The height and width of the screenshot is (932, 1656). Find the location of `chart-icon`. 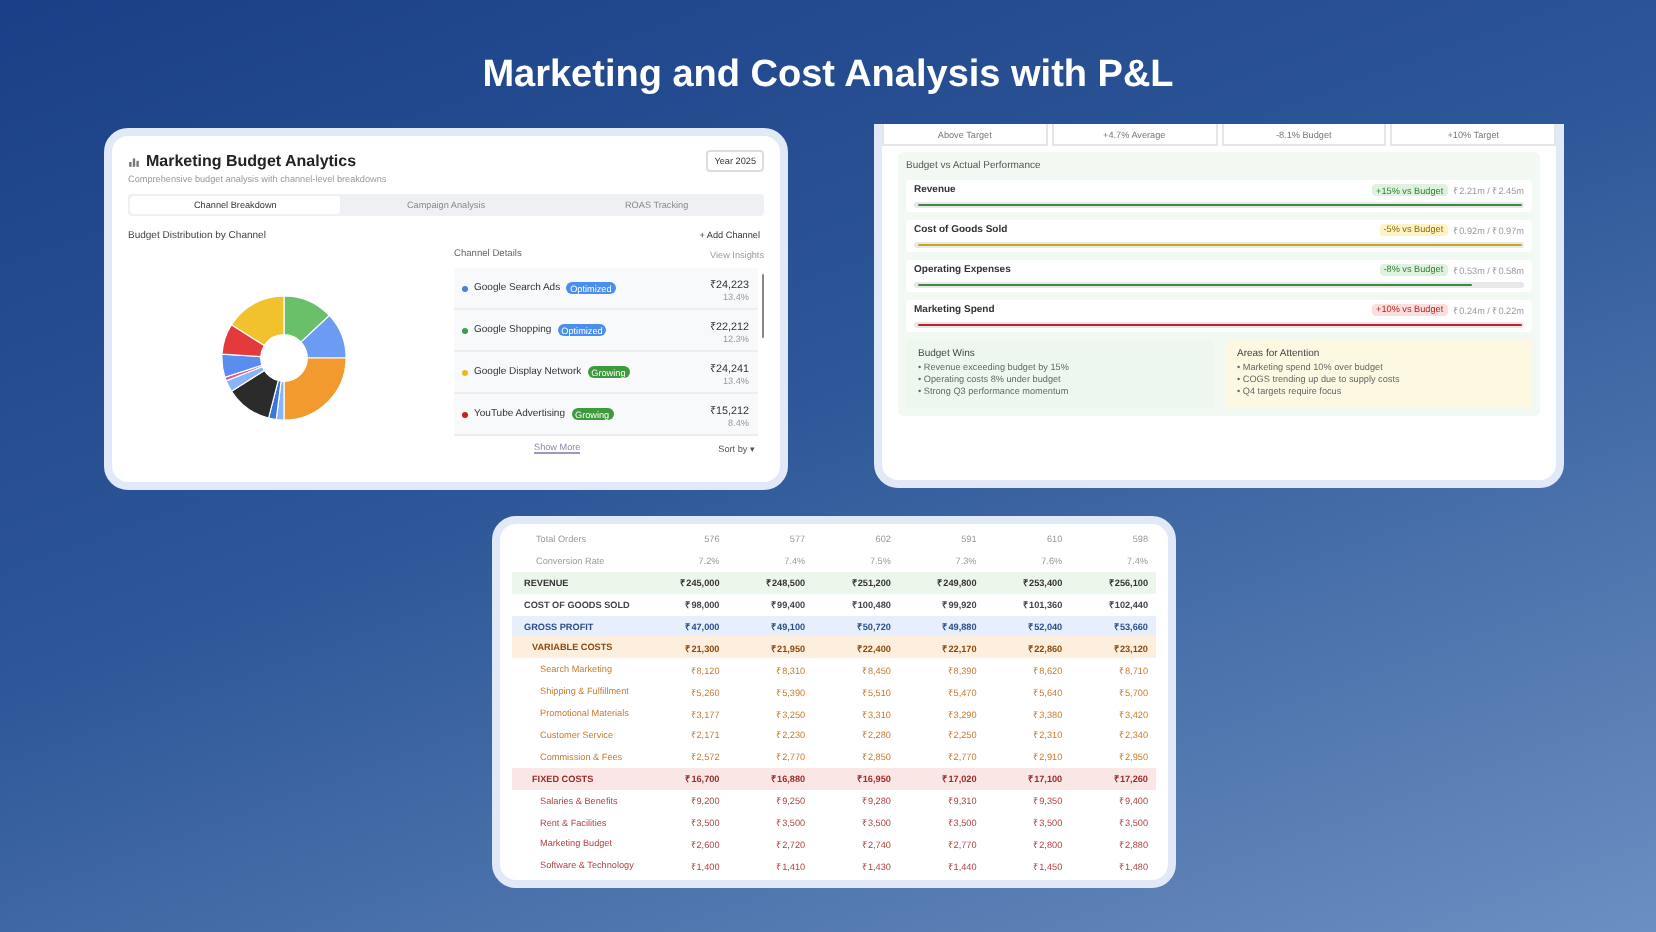

chart-icon is located at coordinates (134, 161).